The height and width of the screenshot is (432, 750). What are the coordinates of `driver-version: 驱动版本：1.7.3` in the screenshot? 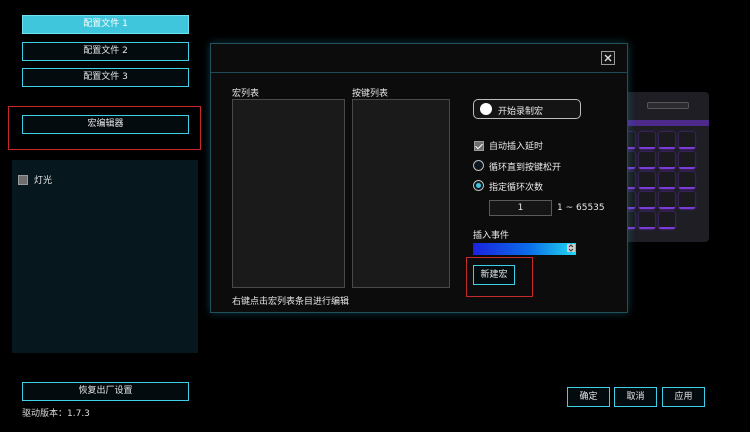 It's located at (56, 414).